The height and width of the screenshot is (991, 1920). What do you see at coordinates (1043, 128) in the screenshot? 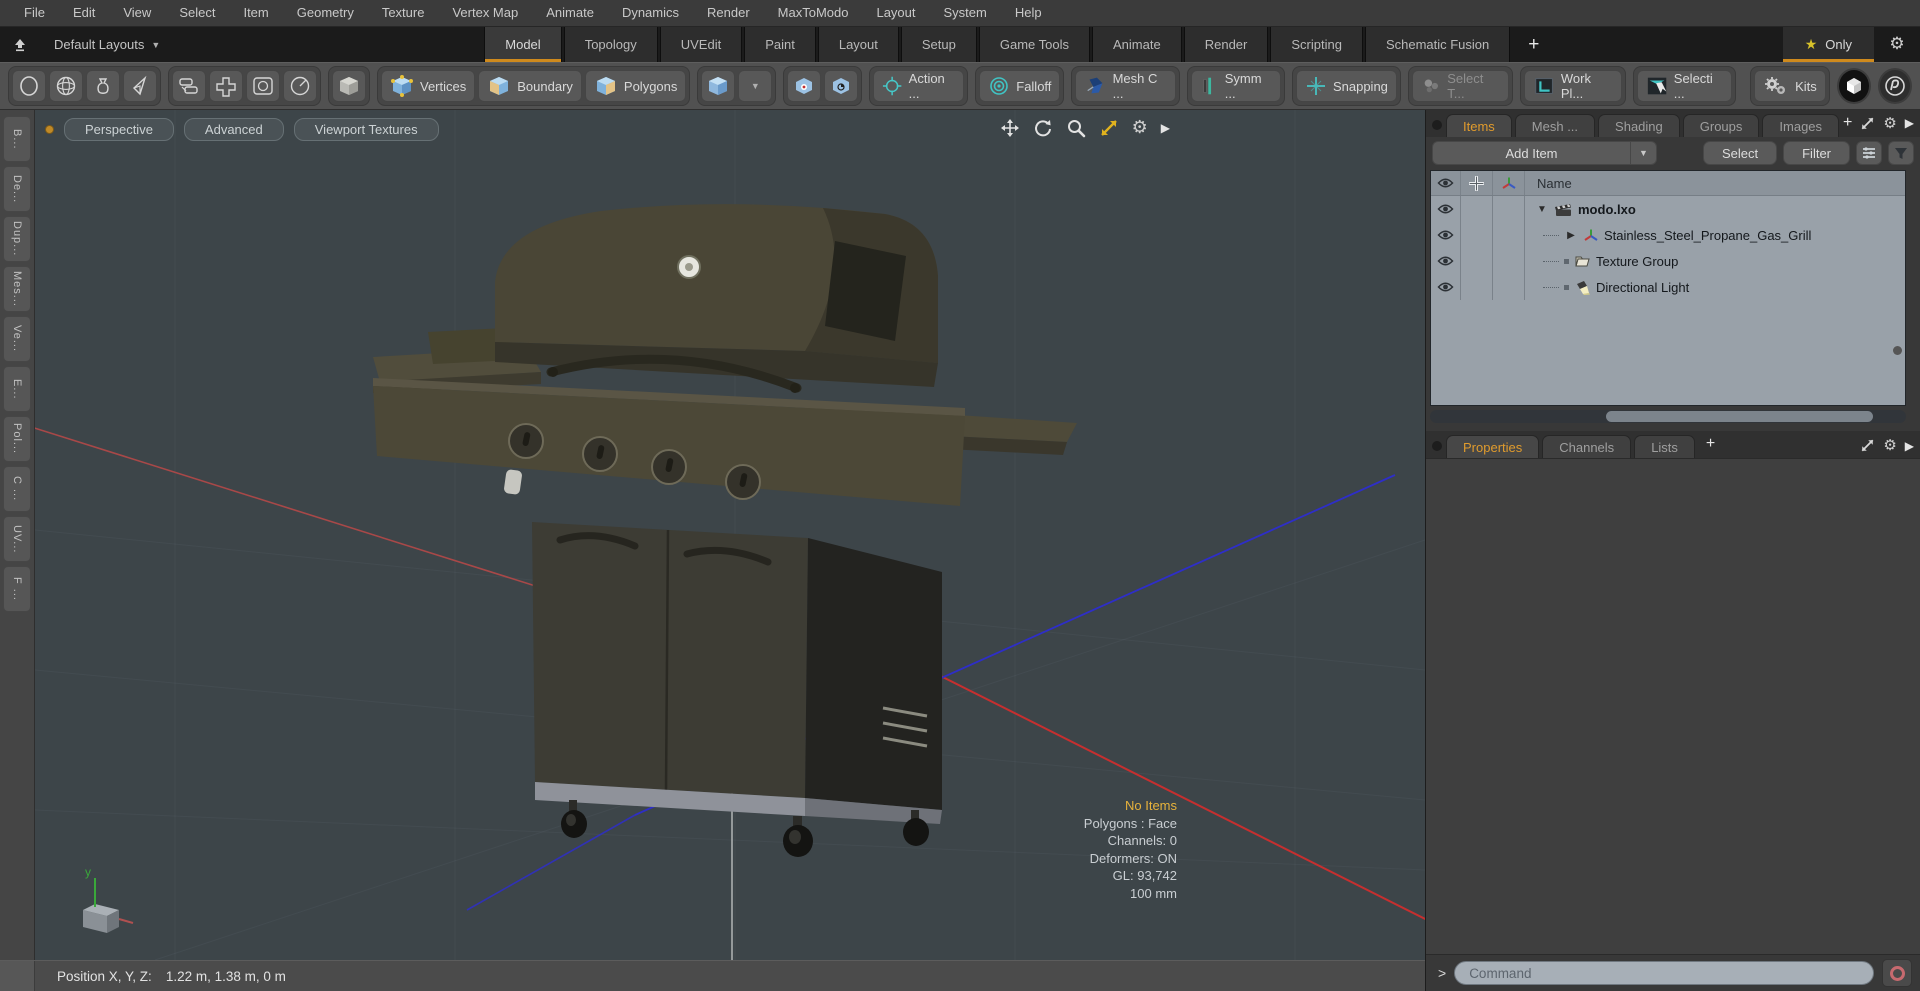
I see `orbit-icon` at bounding box center [1043, 128].